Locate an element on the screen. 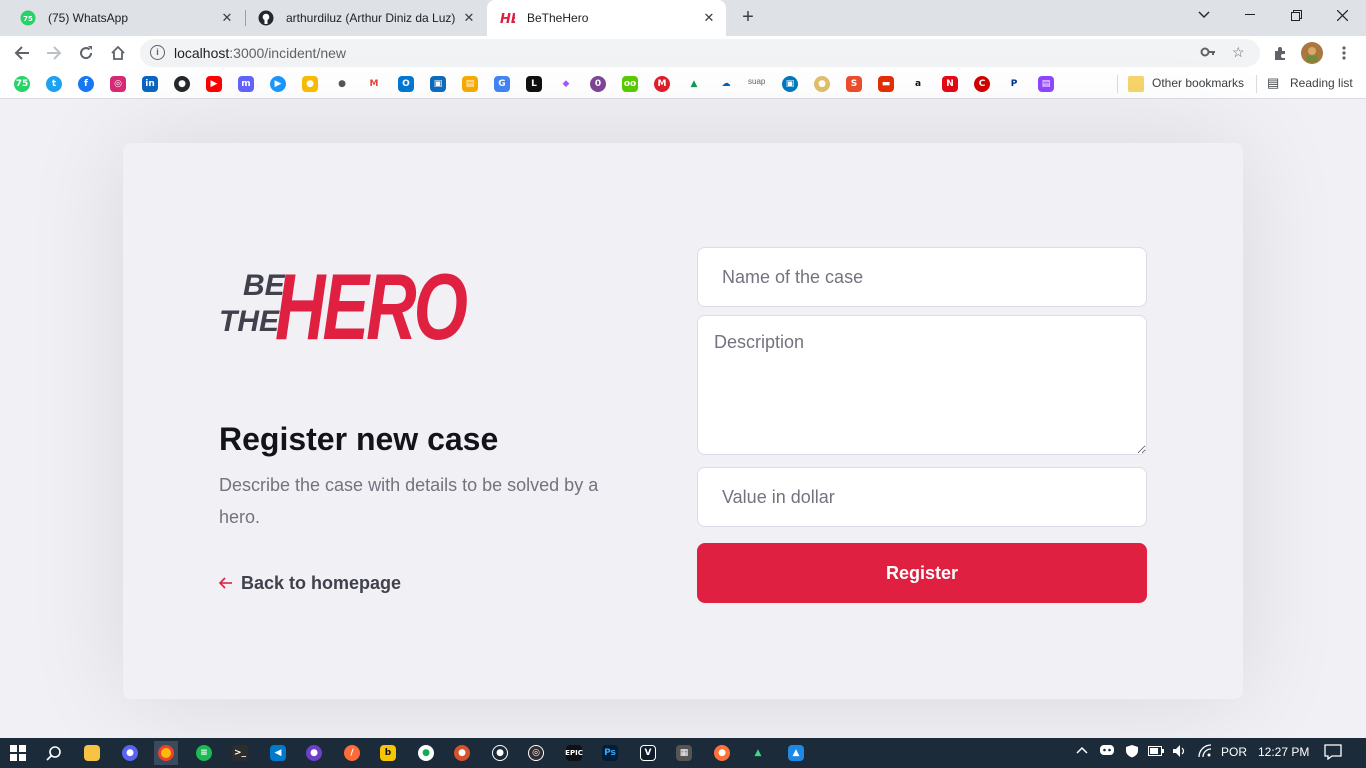 This screenshot has width=1366, height=768. chevron-up-icon is located at coordinates (1082, 751).